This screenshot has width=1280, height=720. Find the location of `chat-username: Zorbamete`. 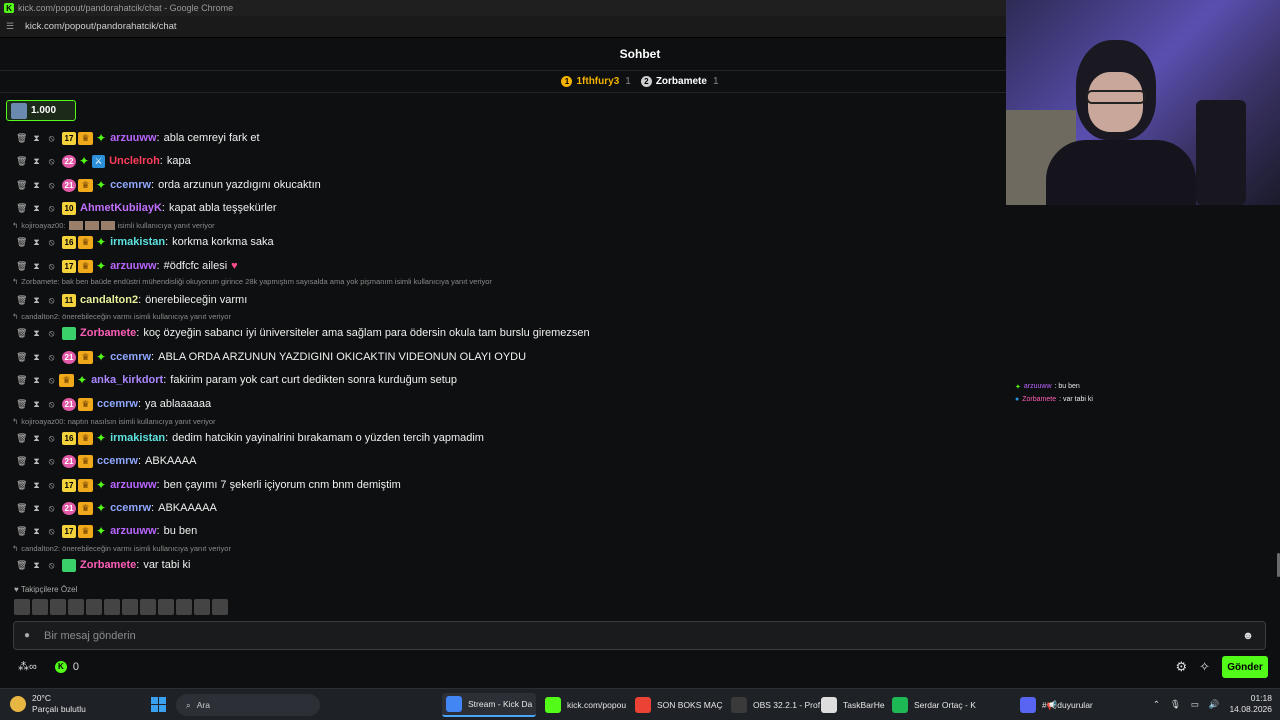

chat-username: Zorbamete is located at coordinates (108, 565).